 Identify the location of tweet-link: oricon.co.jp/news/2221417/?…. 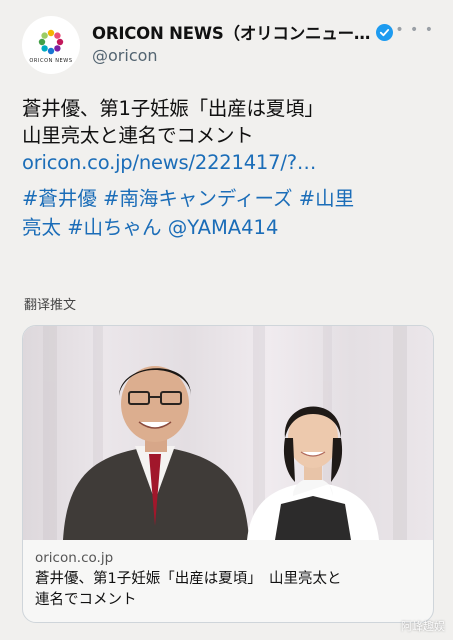
(229, 162).